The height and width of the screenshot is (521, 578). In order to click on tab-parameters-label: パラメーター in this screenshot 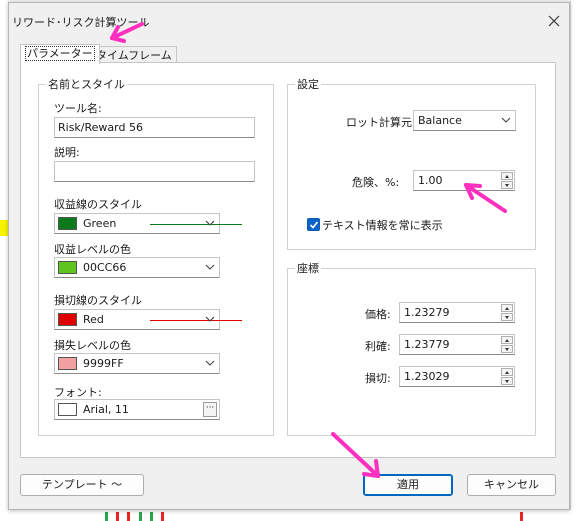, I will do `click(60, 53)`.